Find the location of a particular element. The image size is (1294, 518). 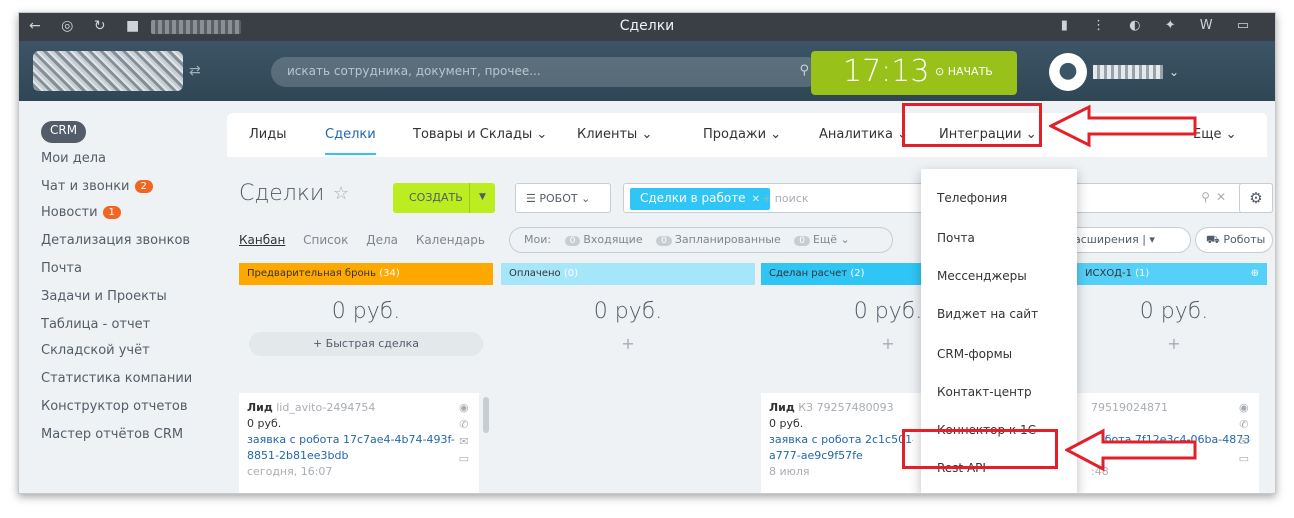

sidebar-item-chat: Чат и звонки 2 is located at coordinates (97, 186).